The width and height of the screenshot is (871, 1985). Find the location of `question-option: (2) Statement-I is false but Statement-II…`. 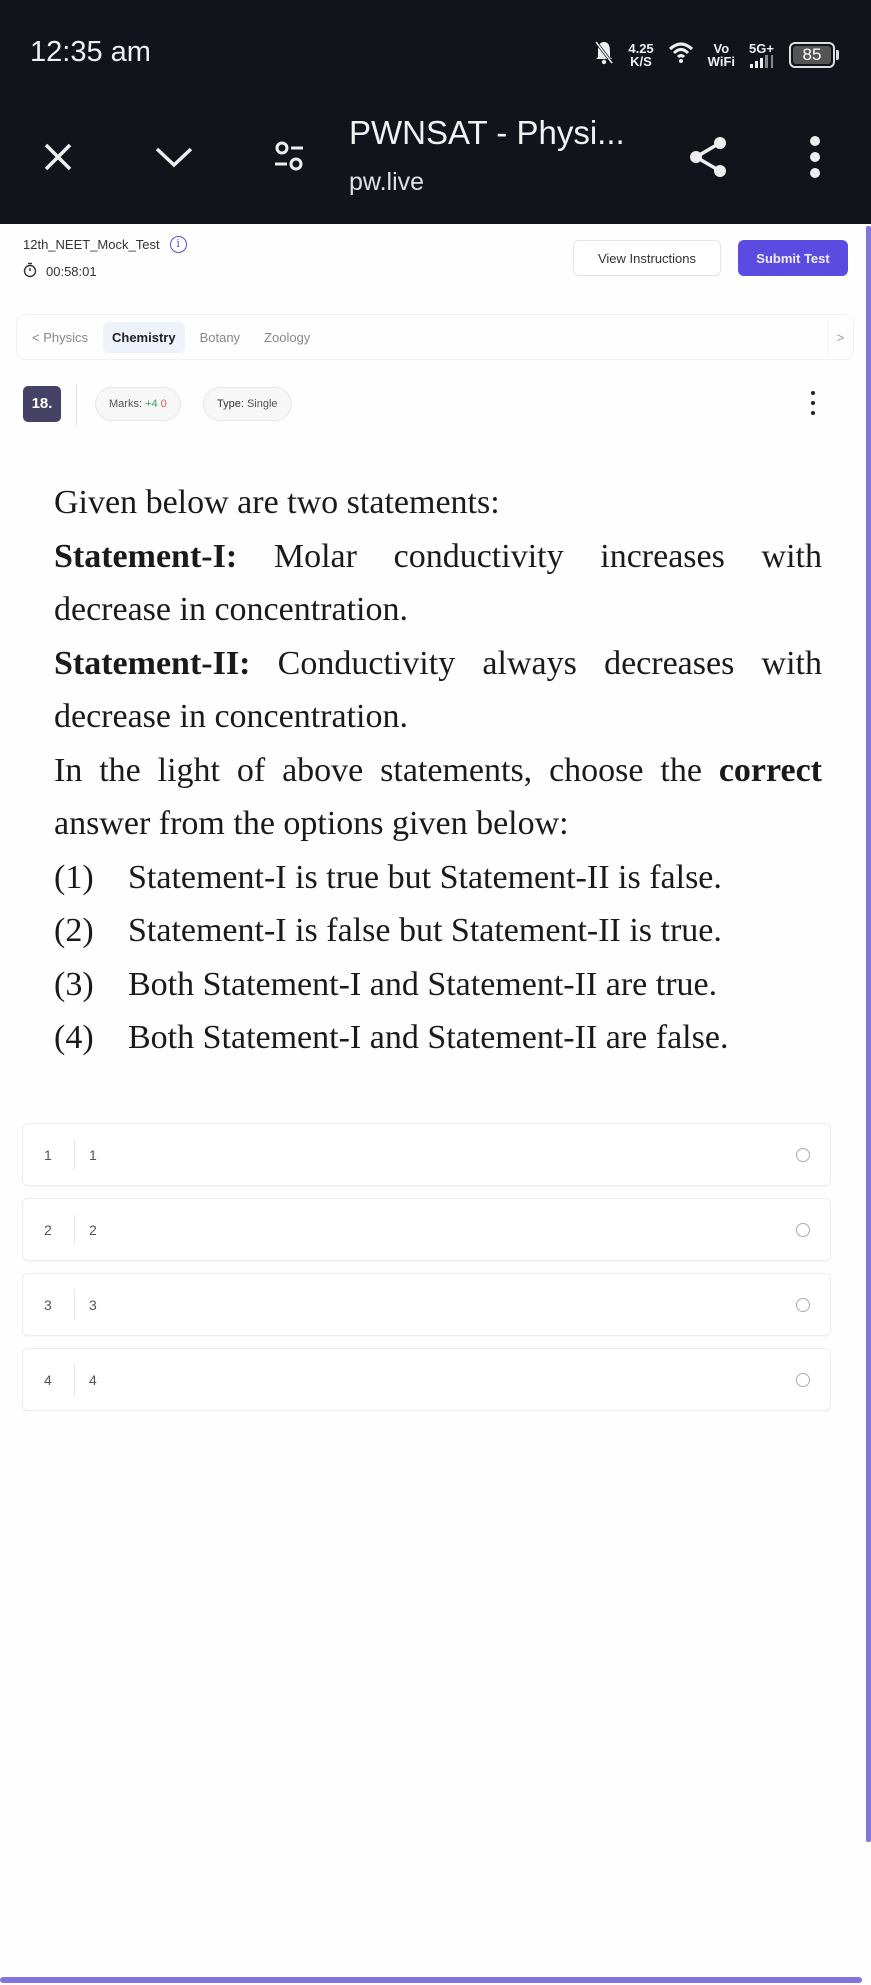

question-option: (2) Statement-I is false but Statement-II… is located at coordinates (388, 930).